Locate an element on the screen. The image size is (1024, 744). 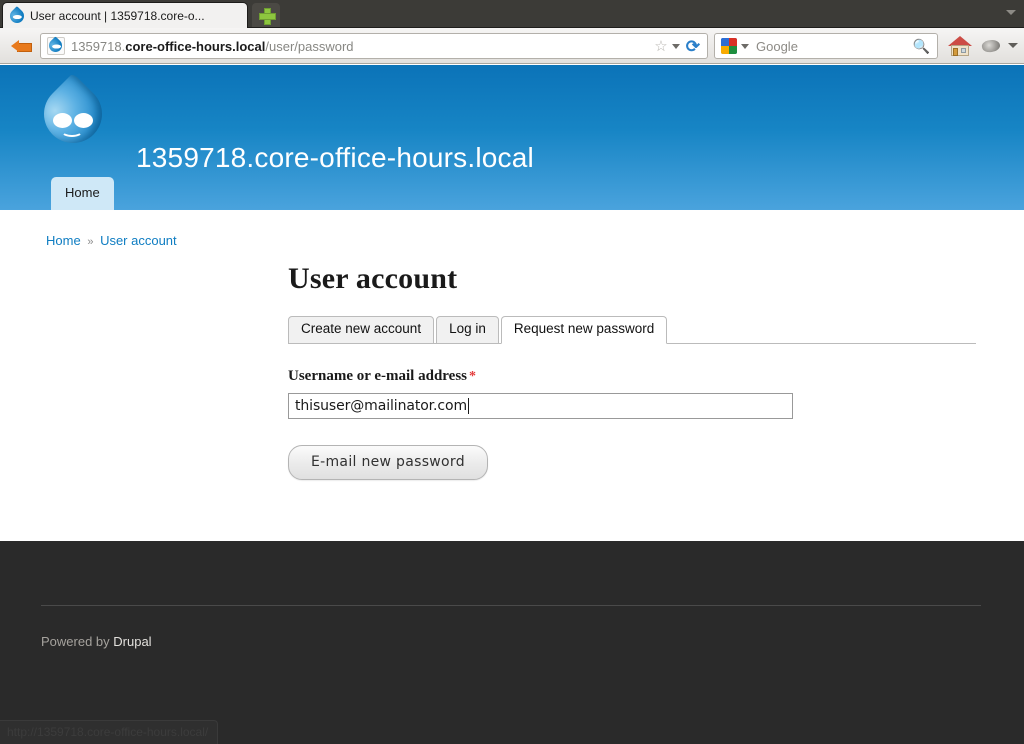
browser-status-bar: http://1359718.core-office-hours.local/ is located at coordinates (109, 732).